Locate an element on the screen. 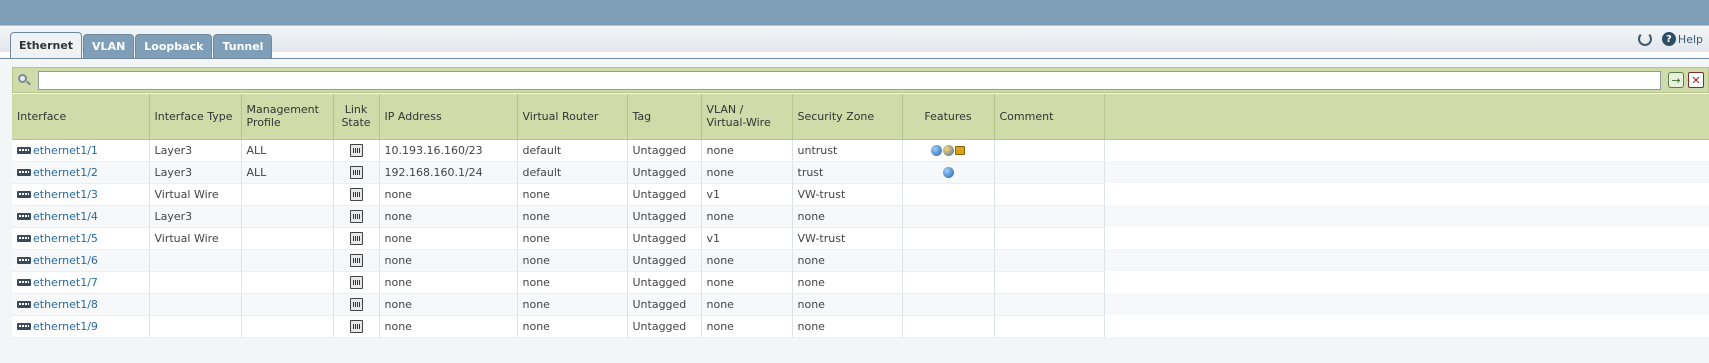 The image size is (1709, 363). interface-link: ethernet1/2 is located at coordinates (57, 172).